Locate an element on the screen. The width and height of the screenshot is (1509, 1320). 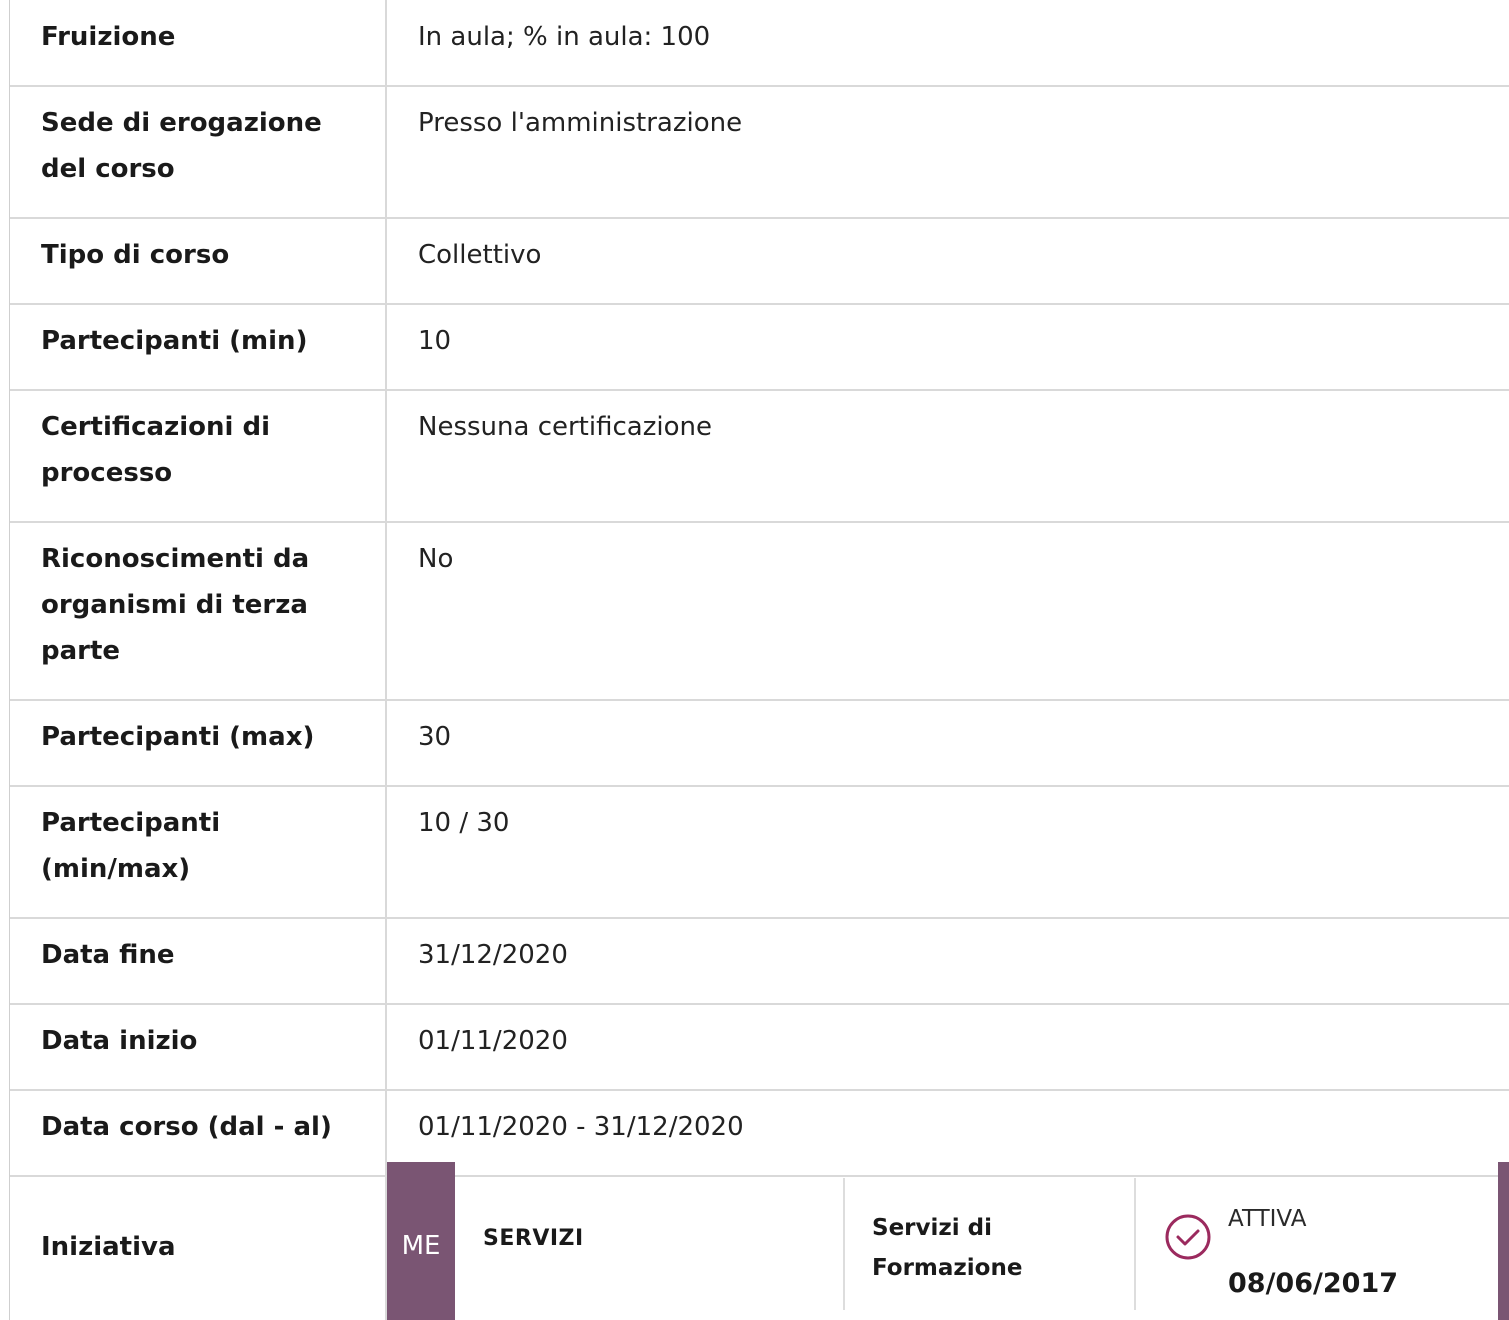
detail-label: Tipo di corso is located at coordinates (198, 261).